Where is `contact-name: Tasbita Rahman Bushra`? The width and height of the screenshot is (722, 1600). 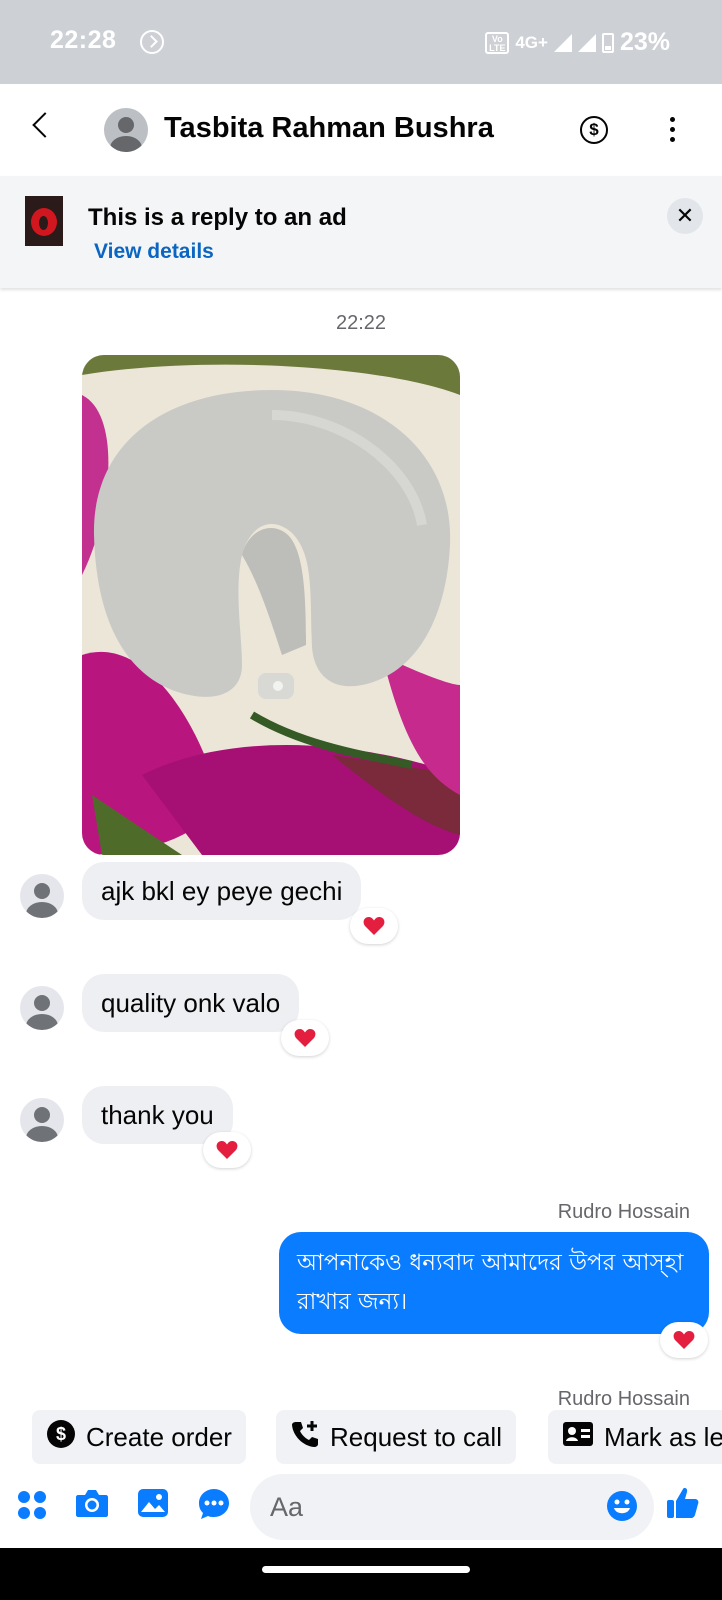 contact-name: Tasbita Rahman Bushra is located at coordinates (329, 128).